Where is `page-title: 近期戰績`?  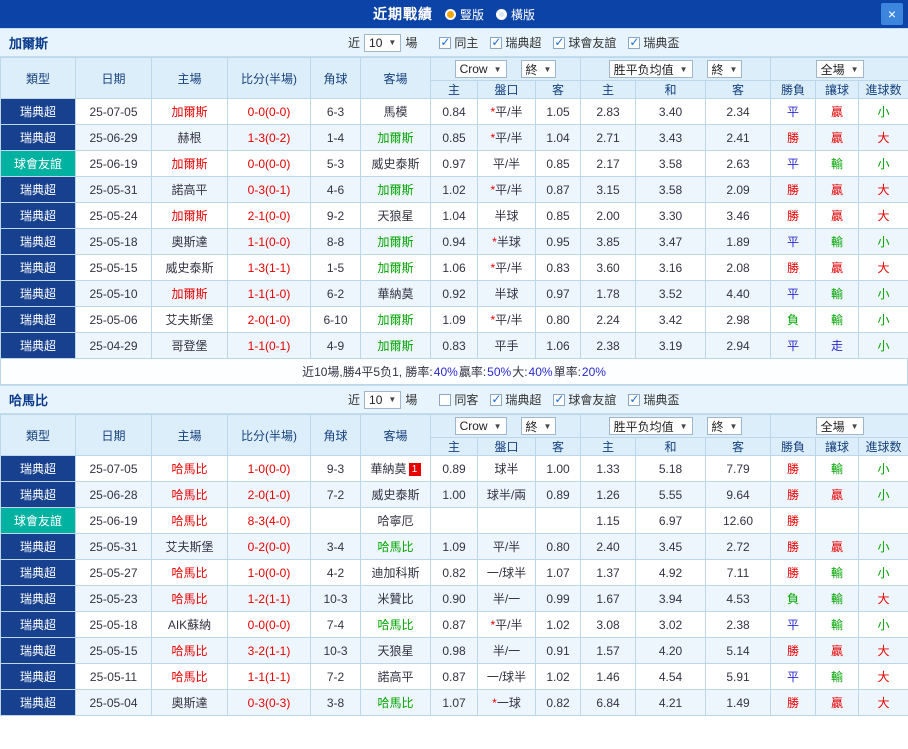 page-title: 近期戰績 is located at coordinates (402, 14).